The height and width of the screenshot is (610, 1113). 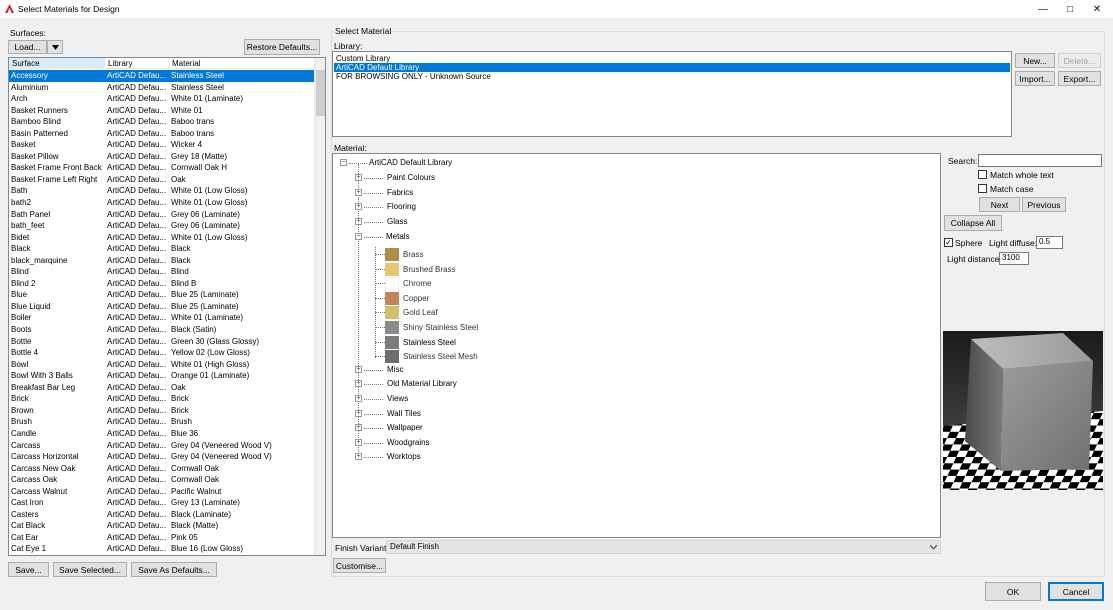 I want to click on light-diffuse-input: 0.5, so click(x=1049, y=242).